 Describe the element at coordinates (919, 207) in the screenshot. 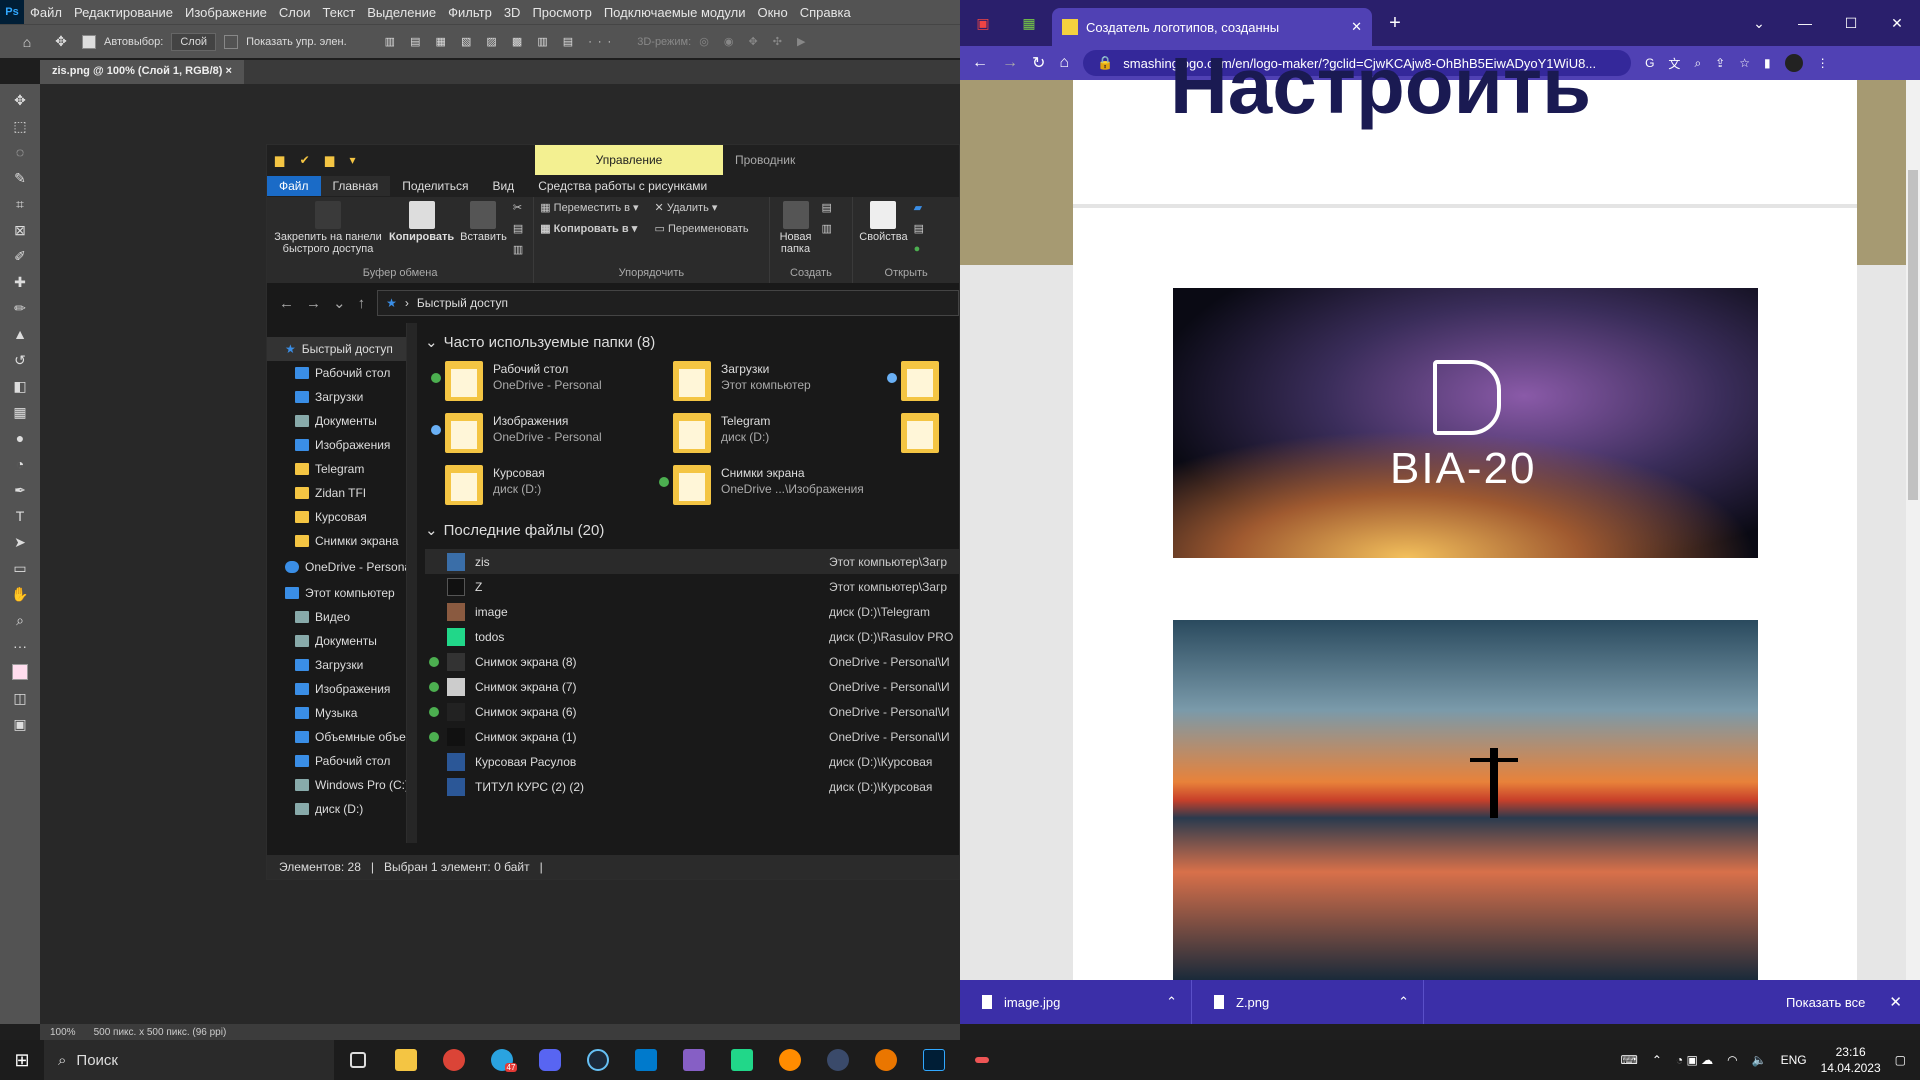

I see `open-icon: ▰` at that location.